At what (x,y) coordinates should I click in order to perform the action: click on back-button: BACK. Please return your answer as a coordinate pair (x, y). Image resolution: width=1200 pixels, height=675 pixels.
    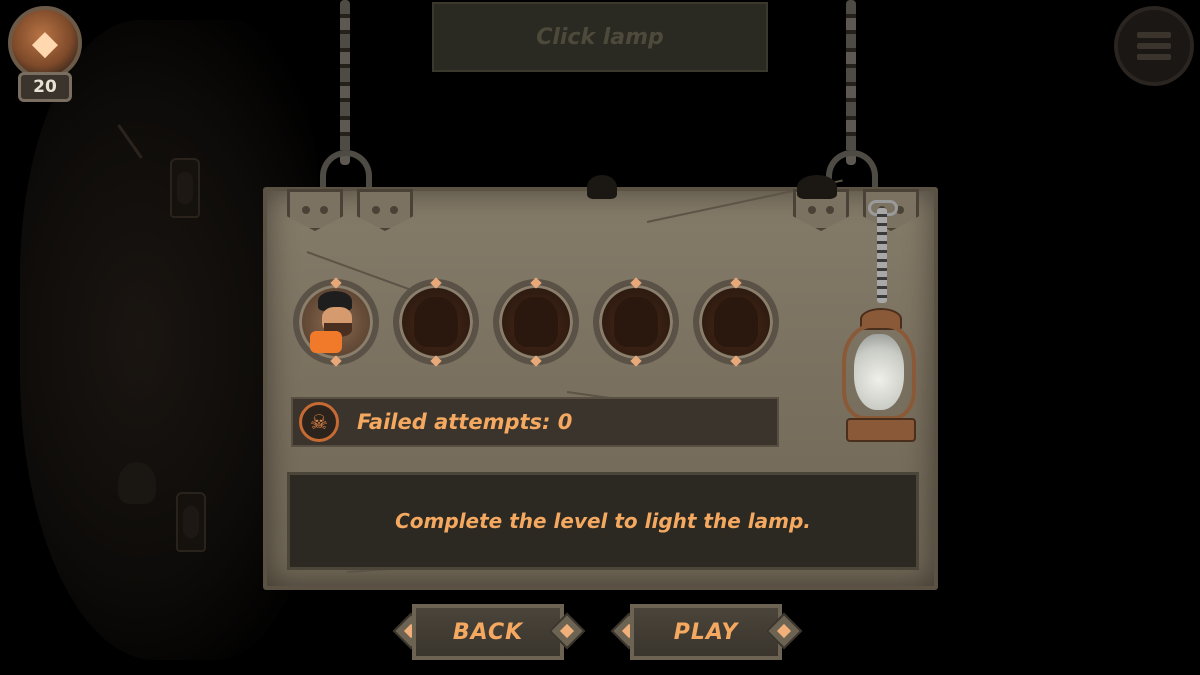
    Looking at the image, I should click on (488, 632).